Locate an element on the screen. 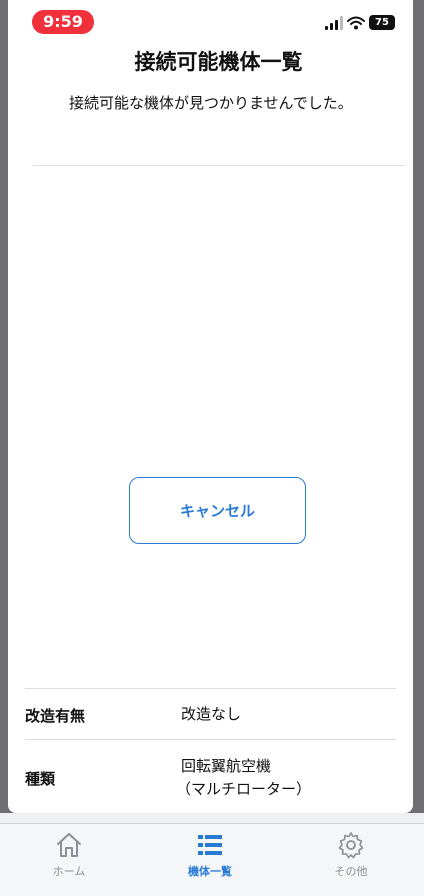 The width and height of the screenshot is (424, 896). cancel-button: キャンセル is located at coordinates (217, 510).